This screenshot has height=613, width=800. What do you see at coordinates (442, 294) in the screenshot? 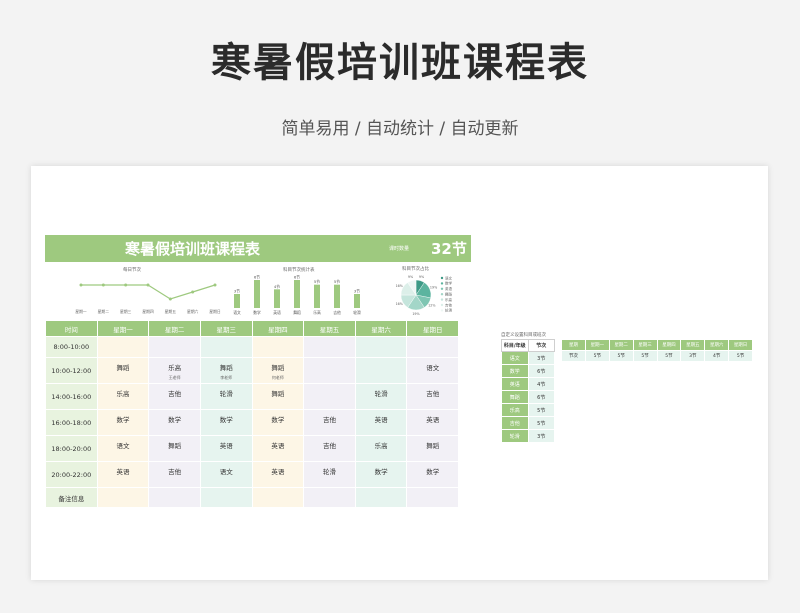
I see `legend-swatch` at bounding box center [442, 294].